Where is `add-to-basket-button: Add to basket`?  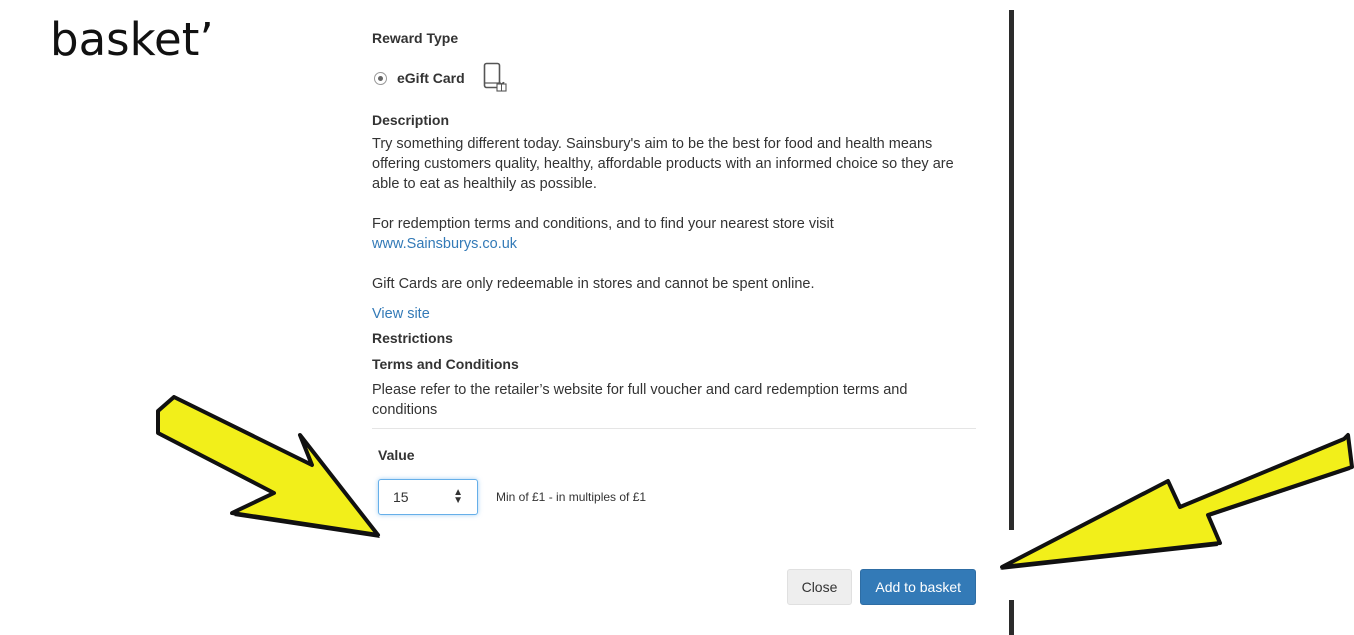
add-to-basket-button: Add to basket is located at coordinates (918, 587).